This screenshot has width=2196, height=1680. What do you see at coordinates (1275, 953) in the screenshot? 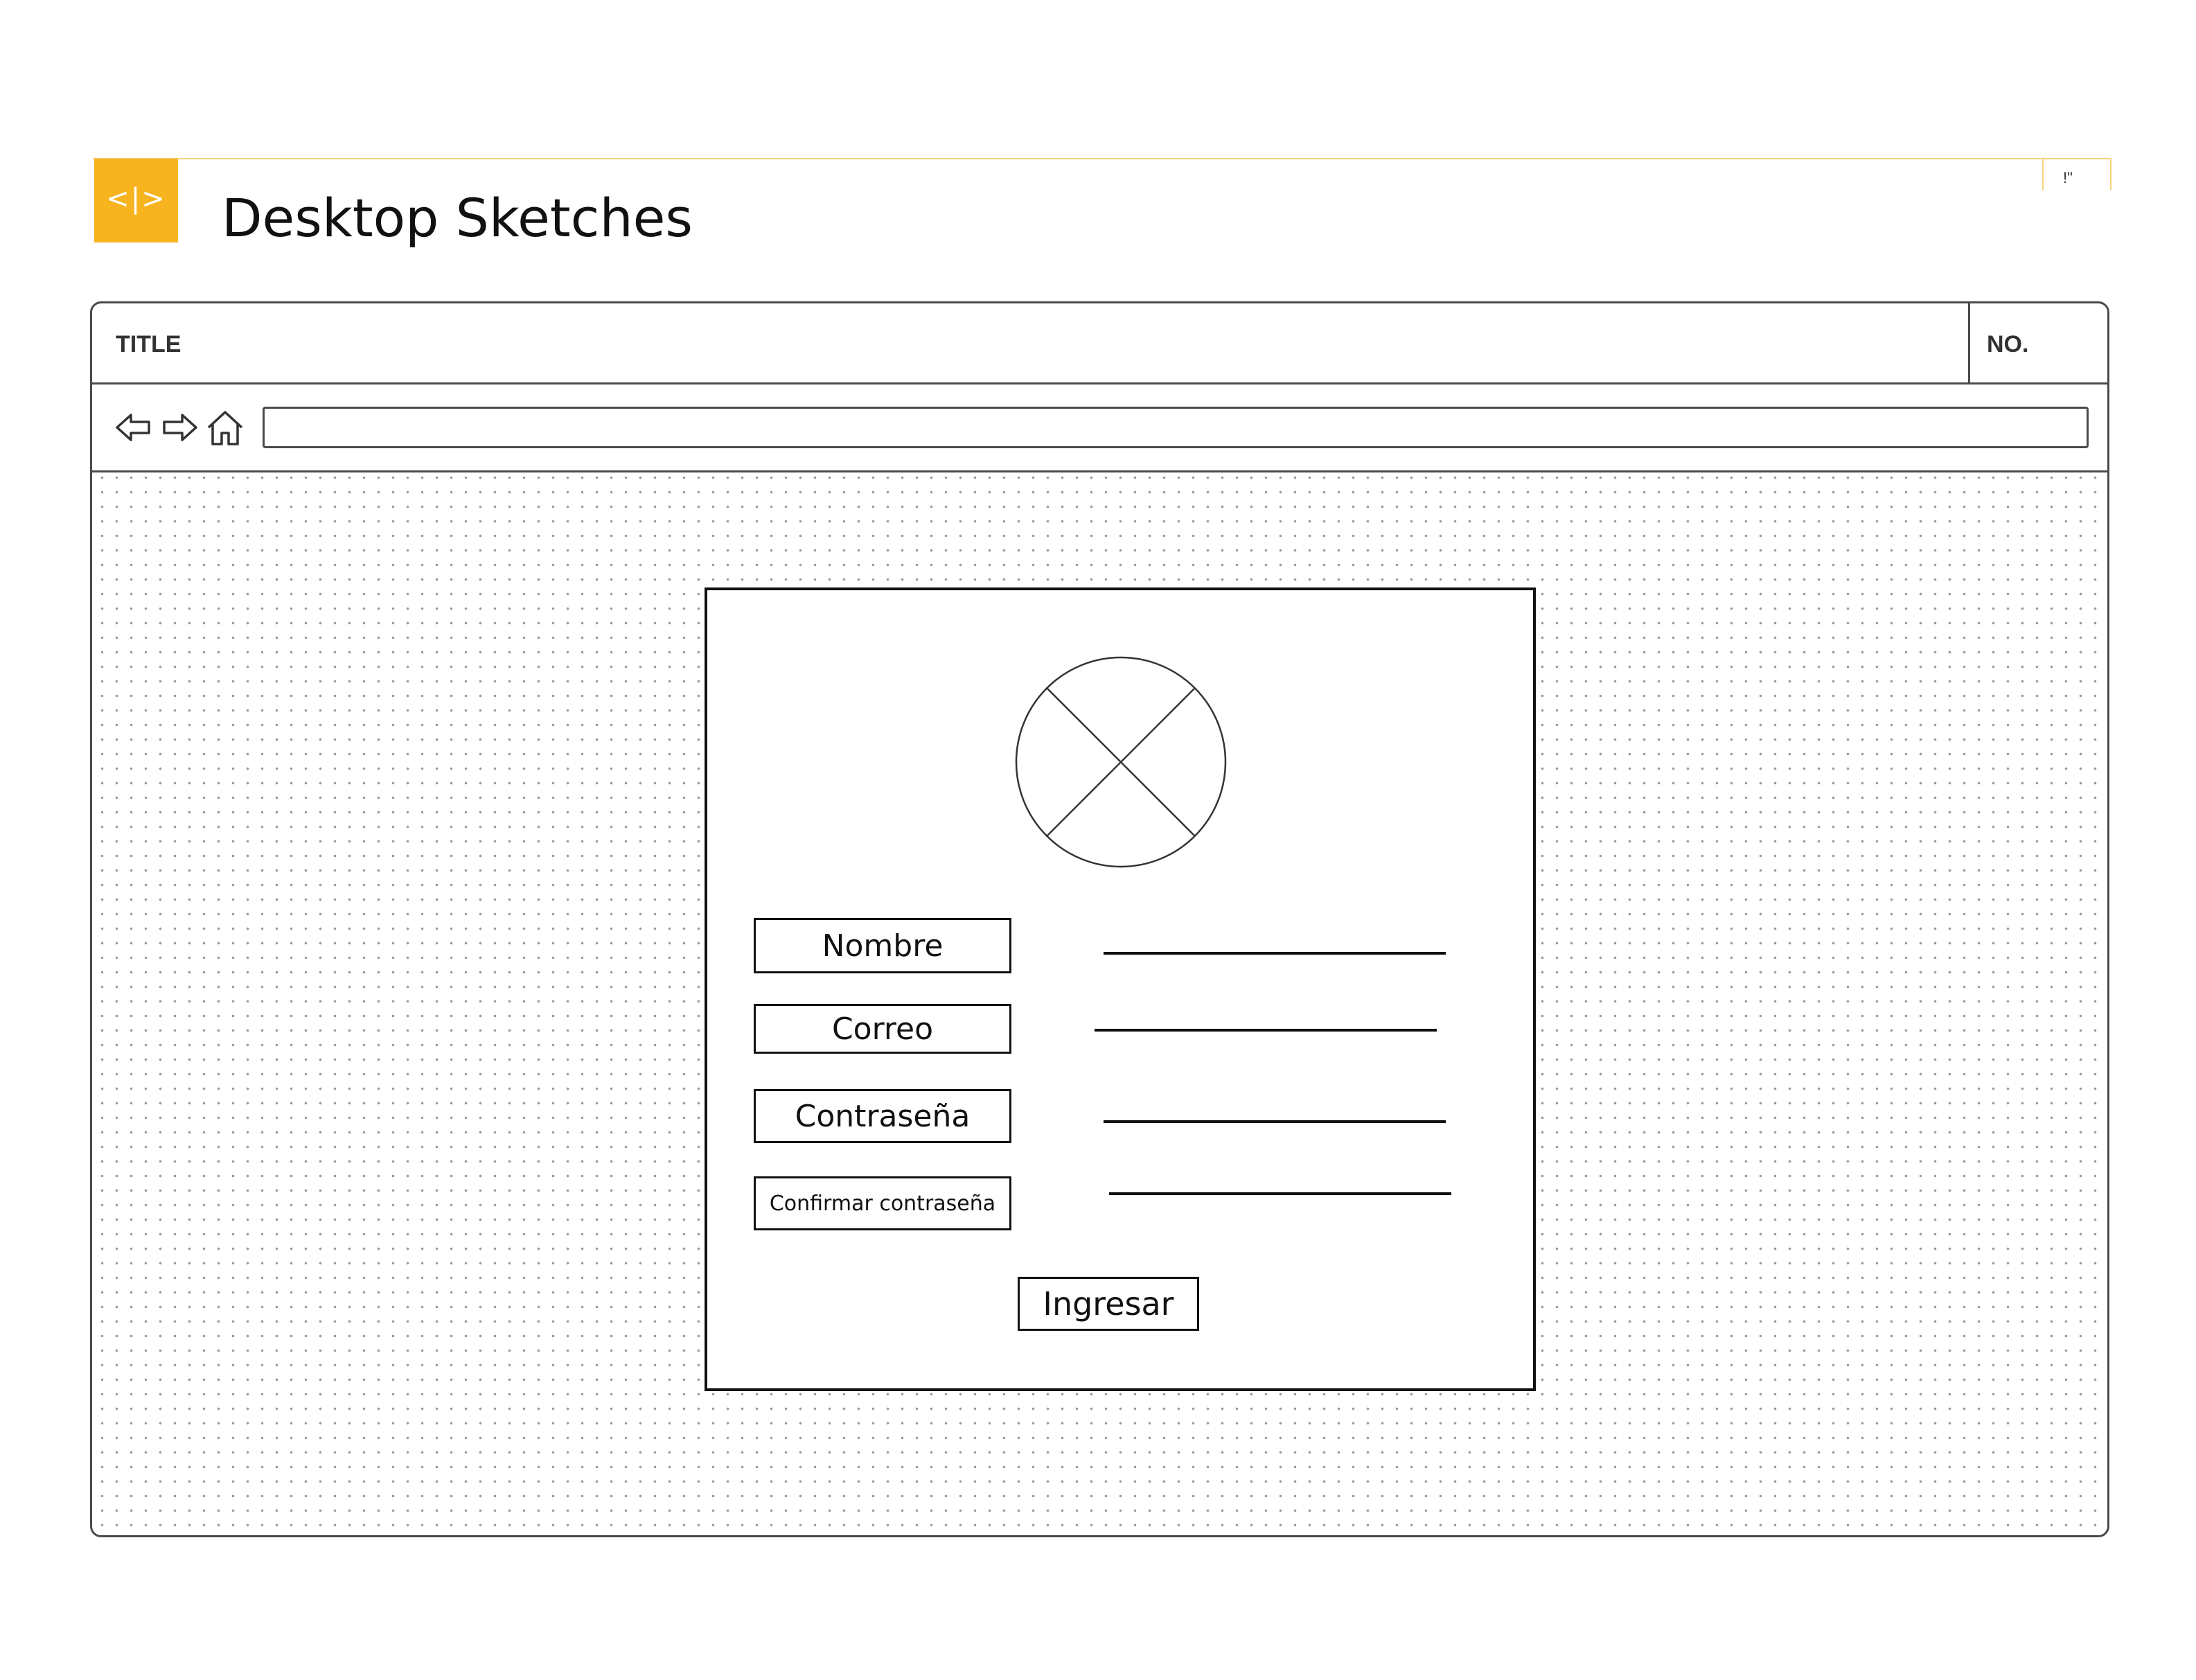
I see `nombre-input` at bounding box center [1275, 953].